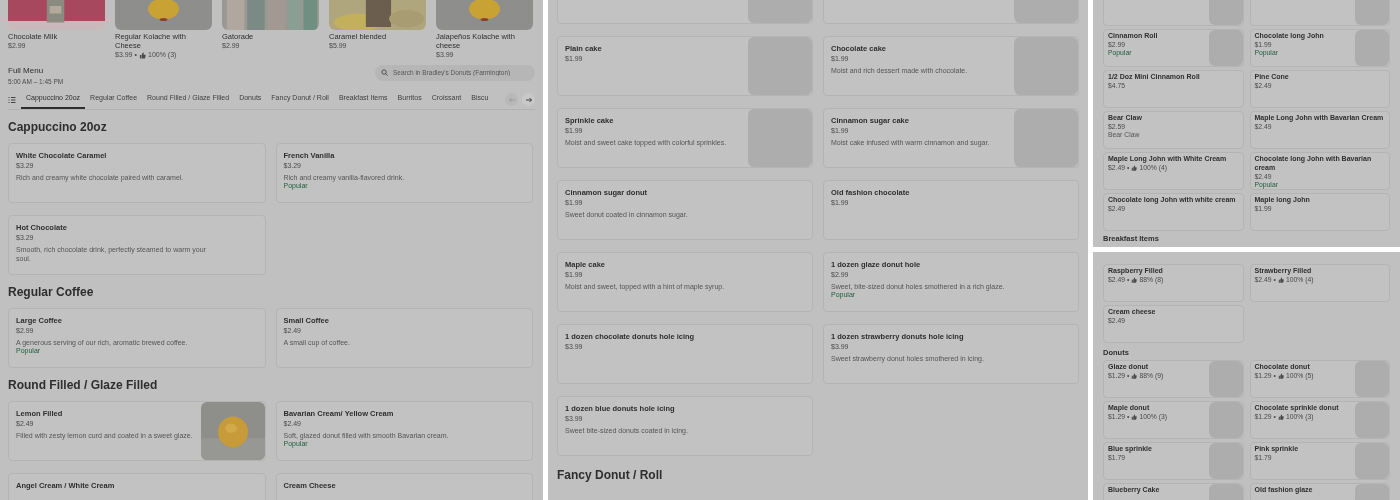  What do you see at coordinates (83, 385) in the screenshot?
I see `section-heading: Round Filled / Glaze Filled` at bounding box center [83, 385].